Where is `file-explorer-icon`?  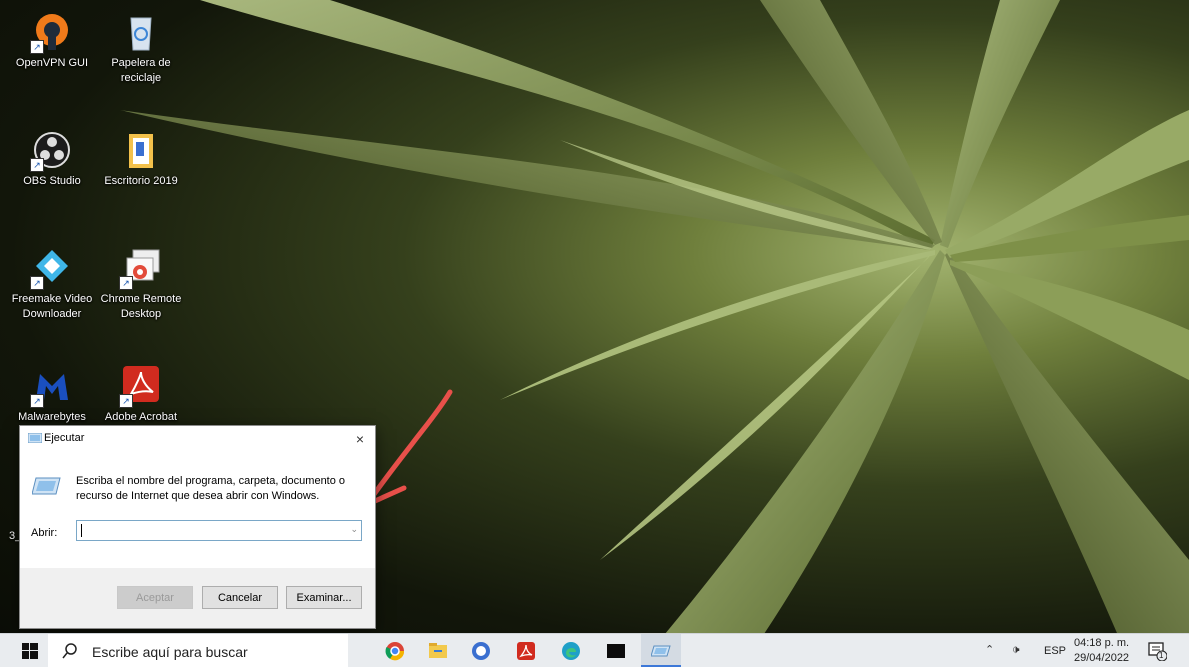
file-explorer-icon is located at coordinates (438, 650).